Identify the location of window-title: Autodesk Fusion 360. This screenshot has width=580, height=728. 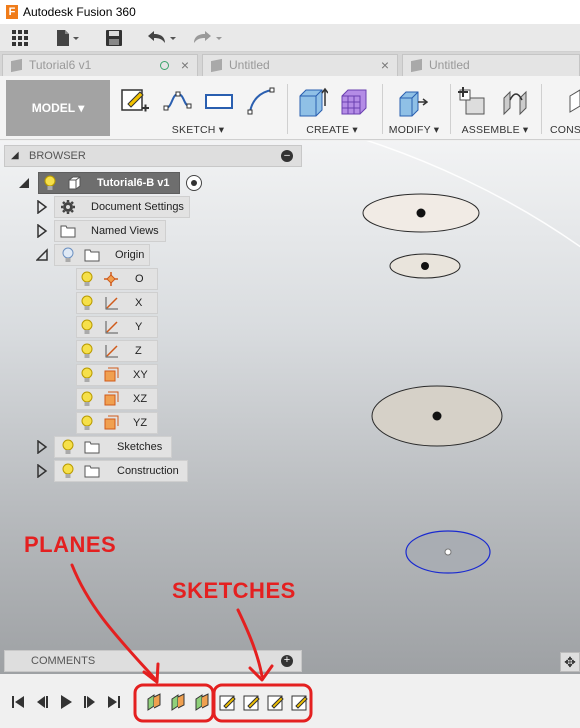
(79, 12).